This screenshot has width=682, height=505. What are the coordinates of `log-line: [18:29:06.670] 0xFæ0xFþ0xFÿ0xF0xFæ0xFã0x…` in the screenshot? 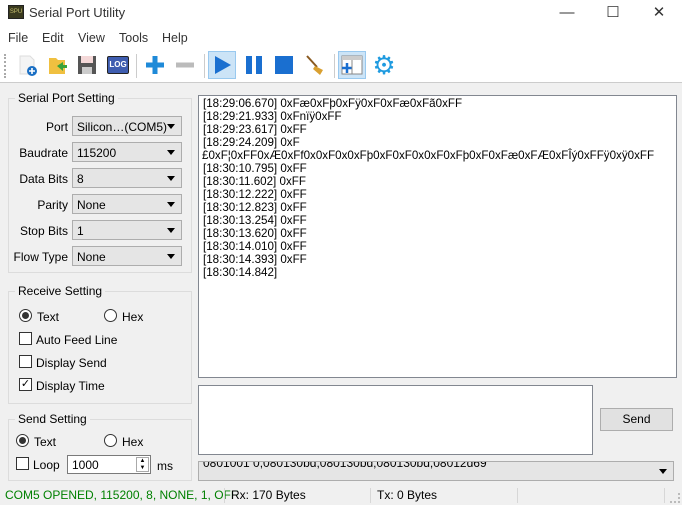 It's located at (333, 103).